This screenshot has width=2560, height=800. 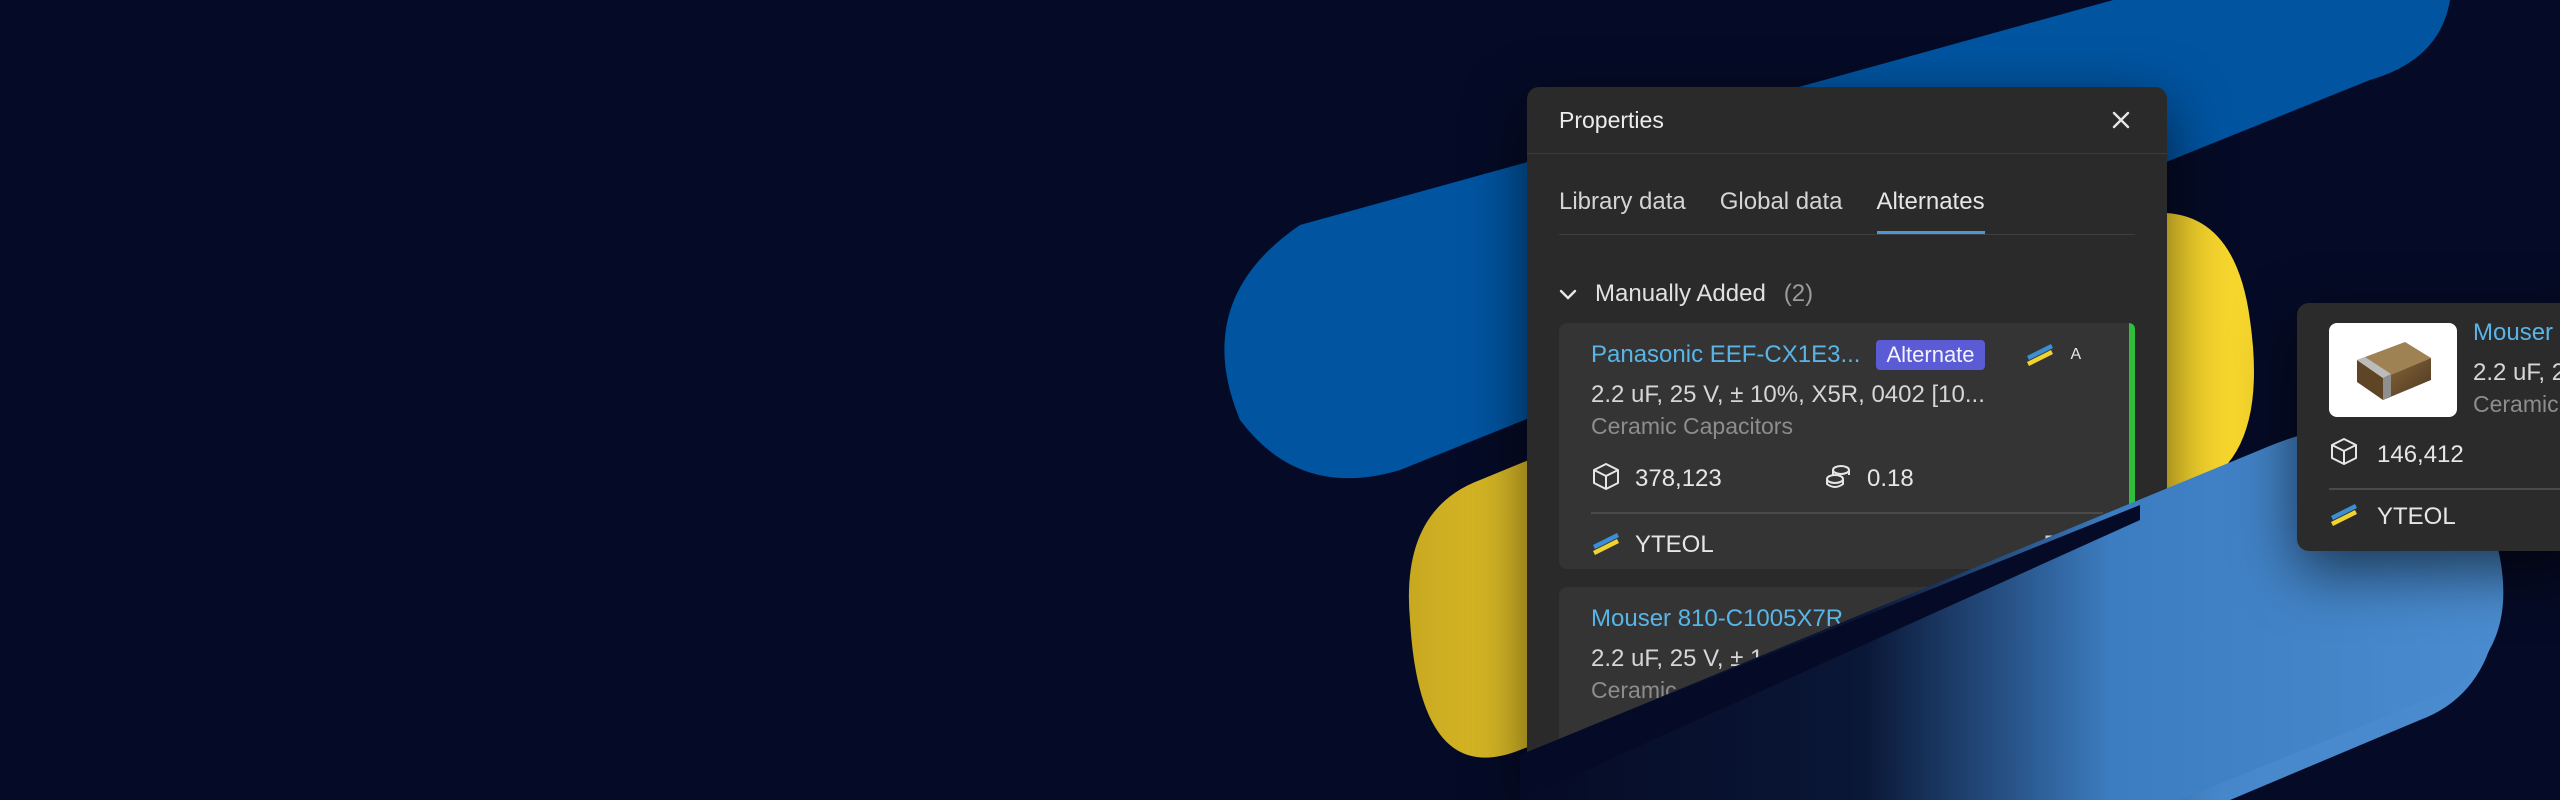 I want to click on card-divider, so click(x=2444, y=489).